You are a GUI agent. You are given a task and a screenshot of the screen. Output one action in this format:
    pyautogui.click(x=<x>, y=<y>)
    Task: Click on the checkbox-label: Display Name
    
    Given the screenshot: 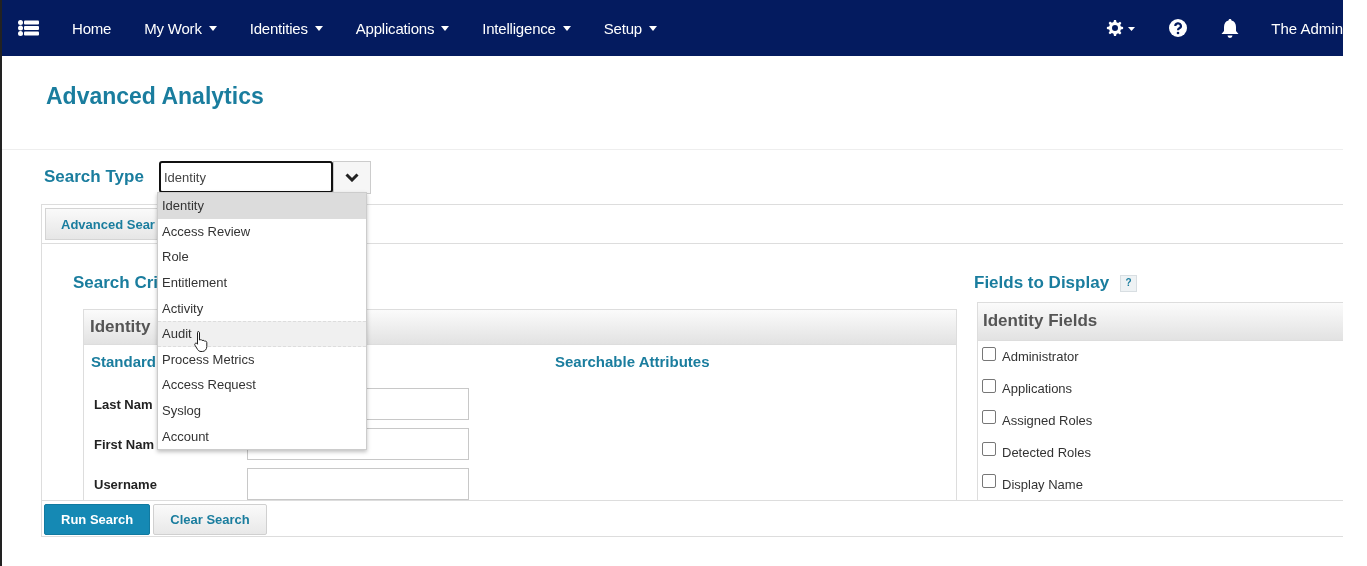 What is the action you would take?
    pyautogui.click(x=1042, y=484)
    